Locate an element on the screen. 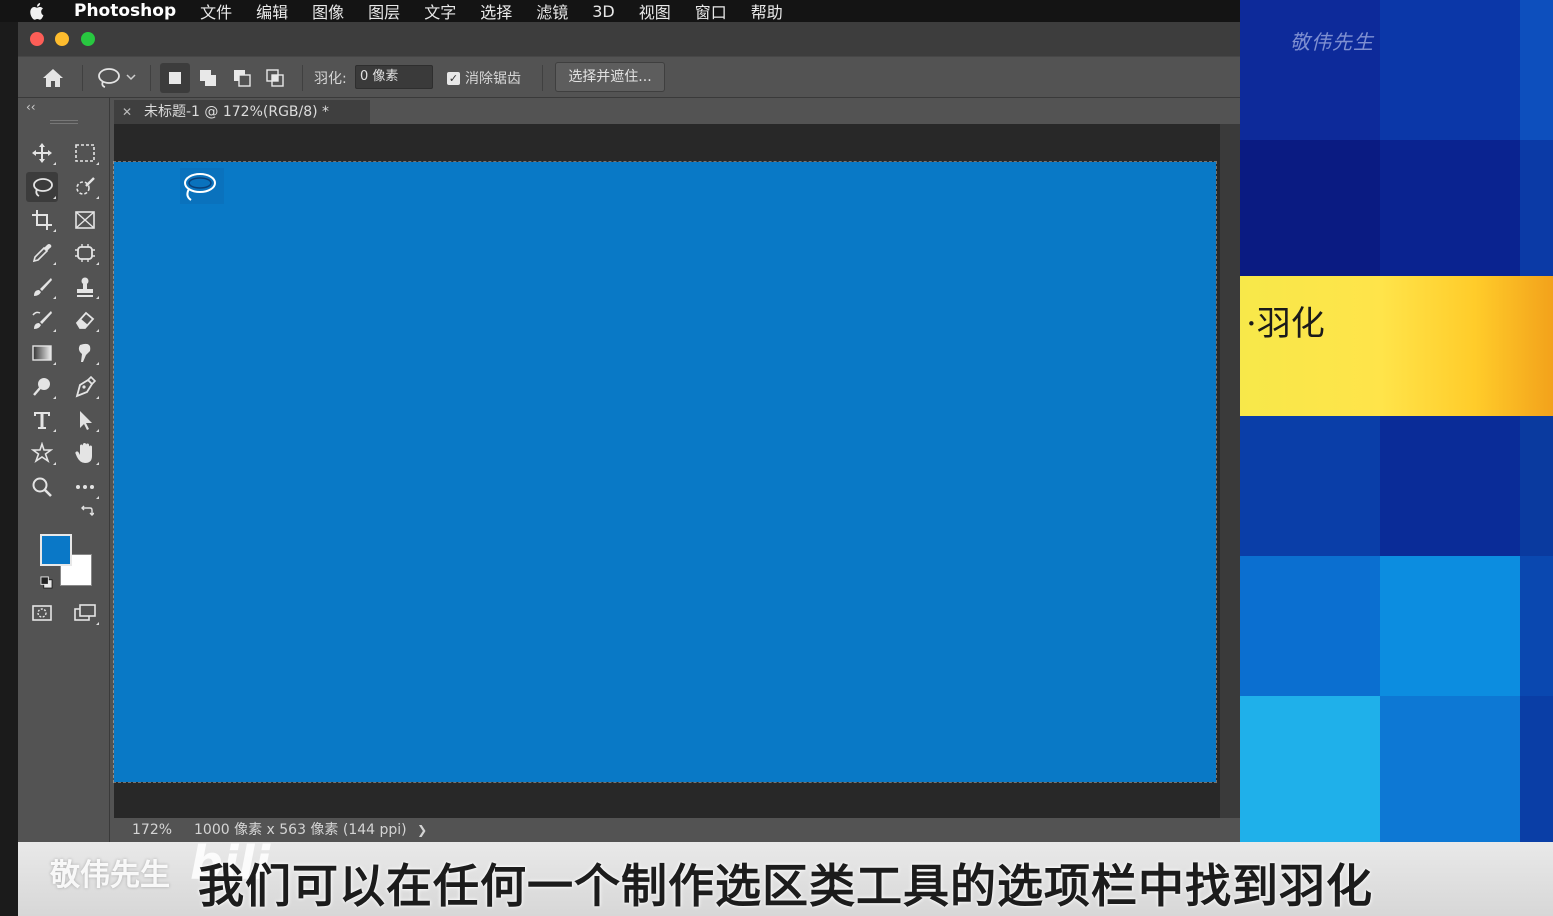 The width and height of the screenshot is (1553, 916). edit-toolbar-button is located at coordinates (85, 487).